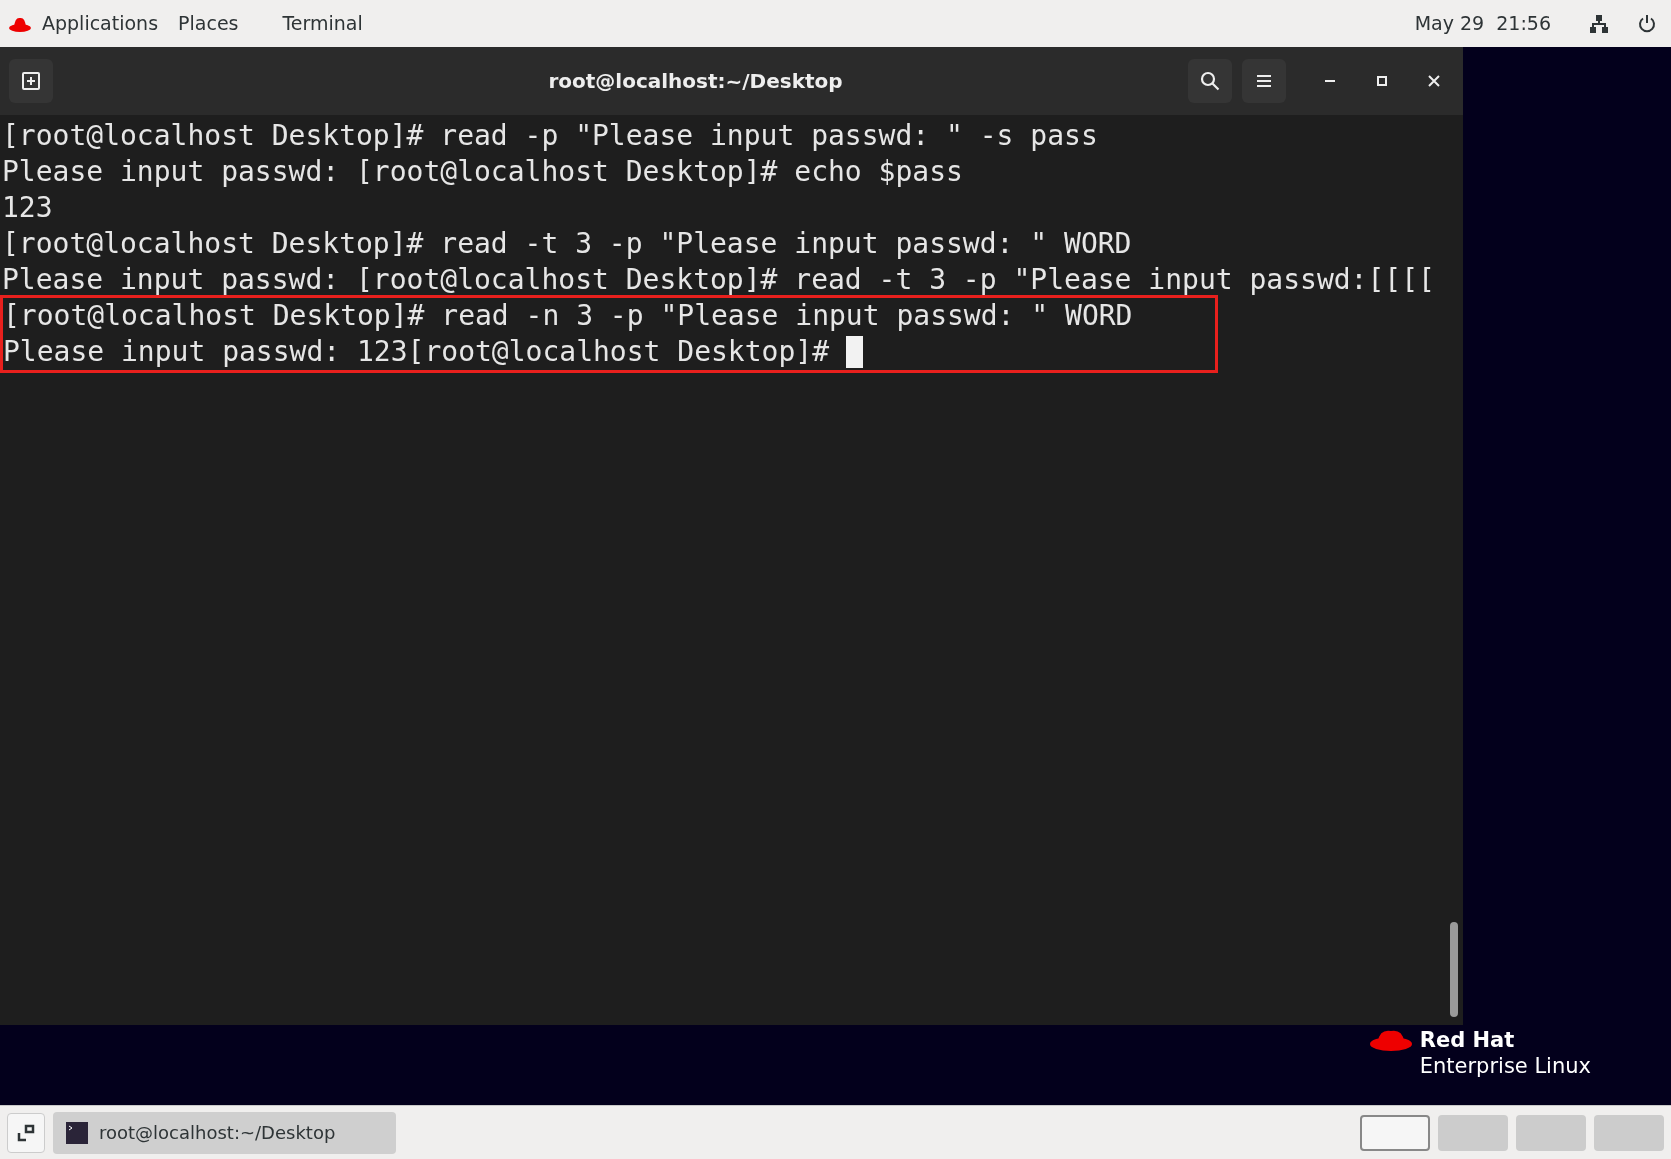  Describe the element at coordinates (1505, 1066) in the screenshot. I see `logo-product: Enterprise Linux` at that location.